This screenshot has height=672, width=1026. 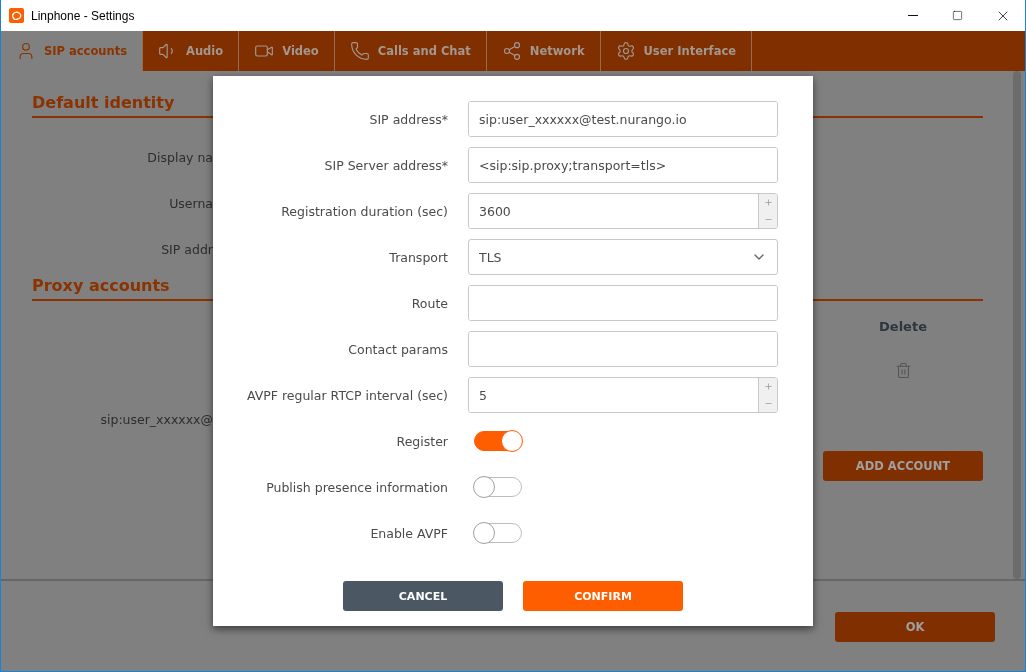 What do you see at coordinates (423, 596) in the screenshot?
I see `cancel-button: CANCEL` at bounding box center [423, 596].